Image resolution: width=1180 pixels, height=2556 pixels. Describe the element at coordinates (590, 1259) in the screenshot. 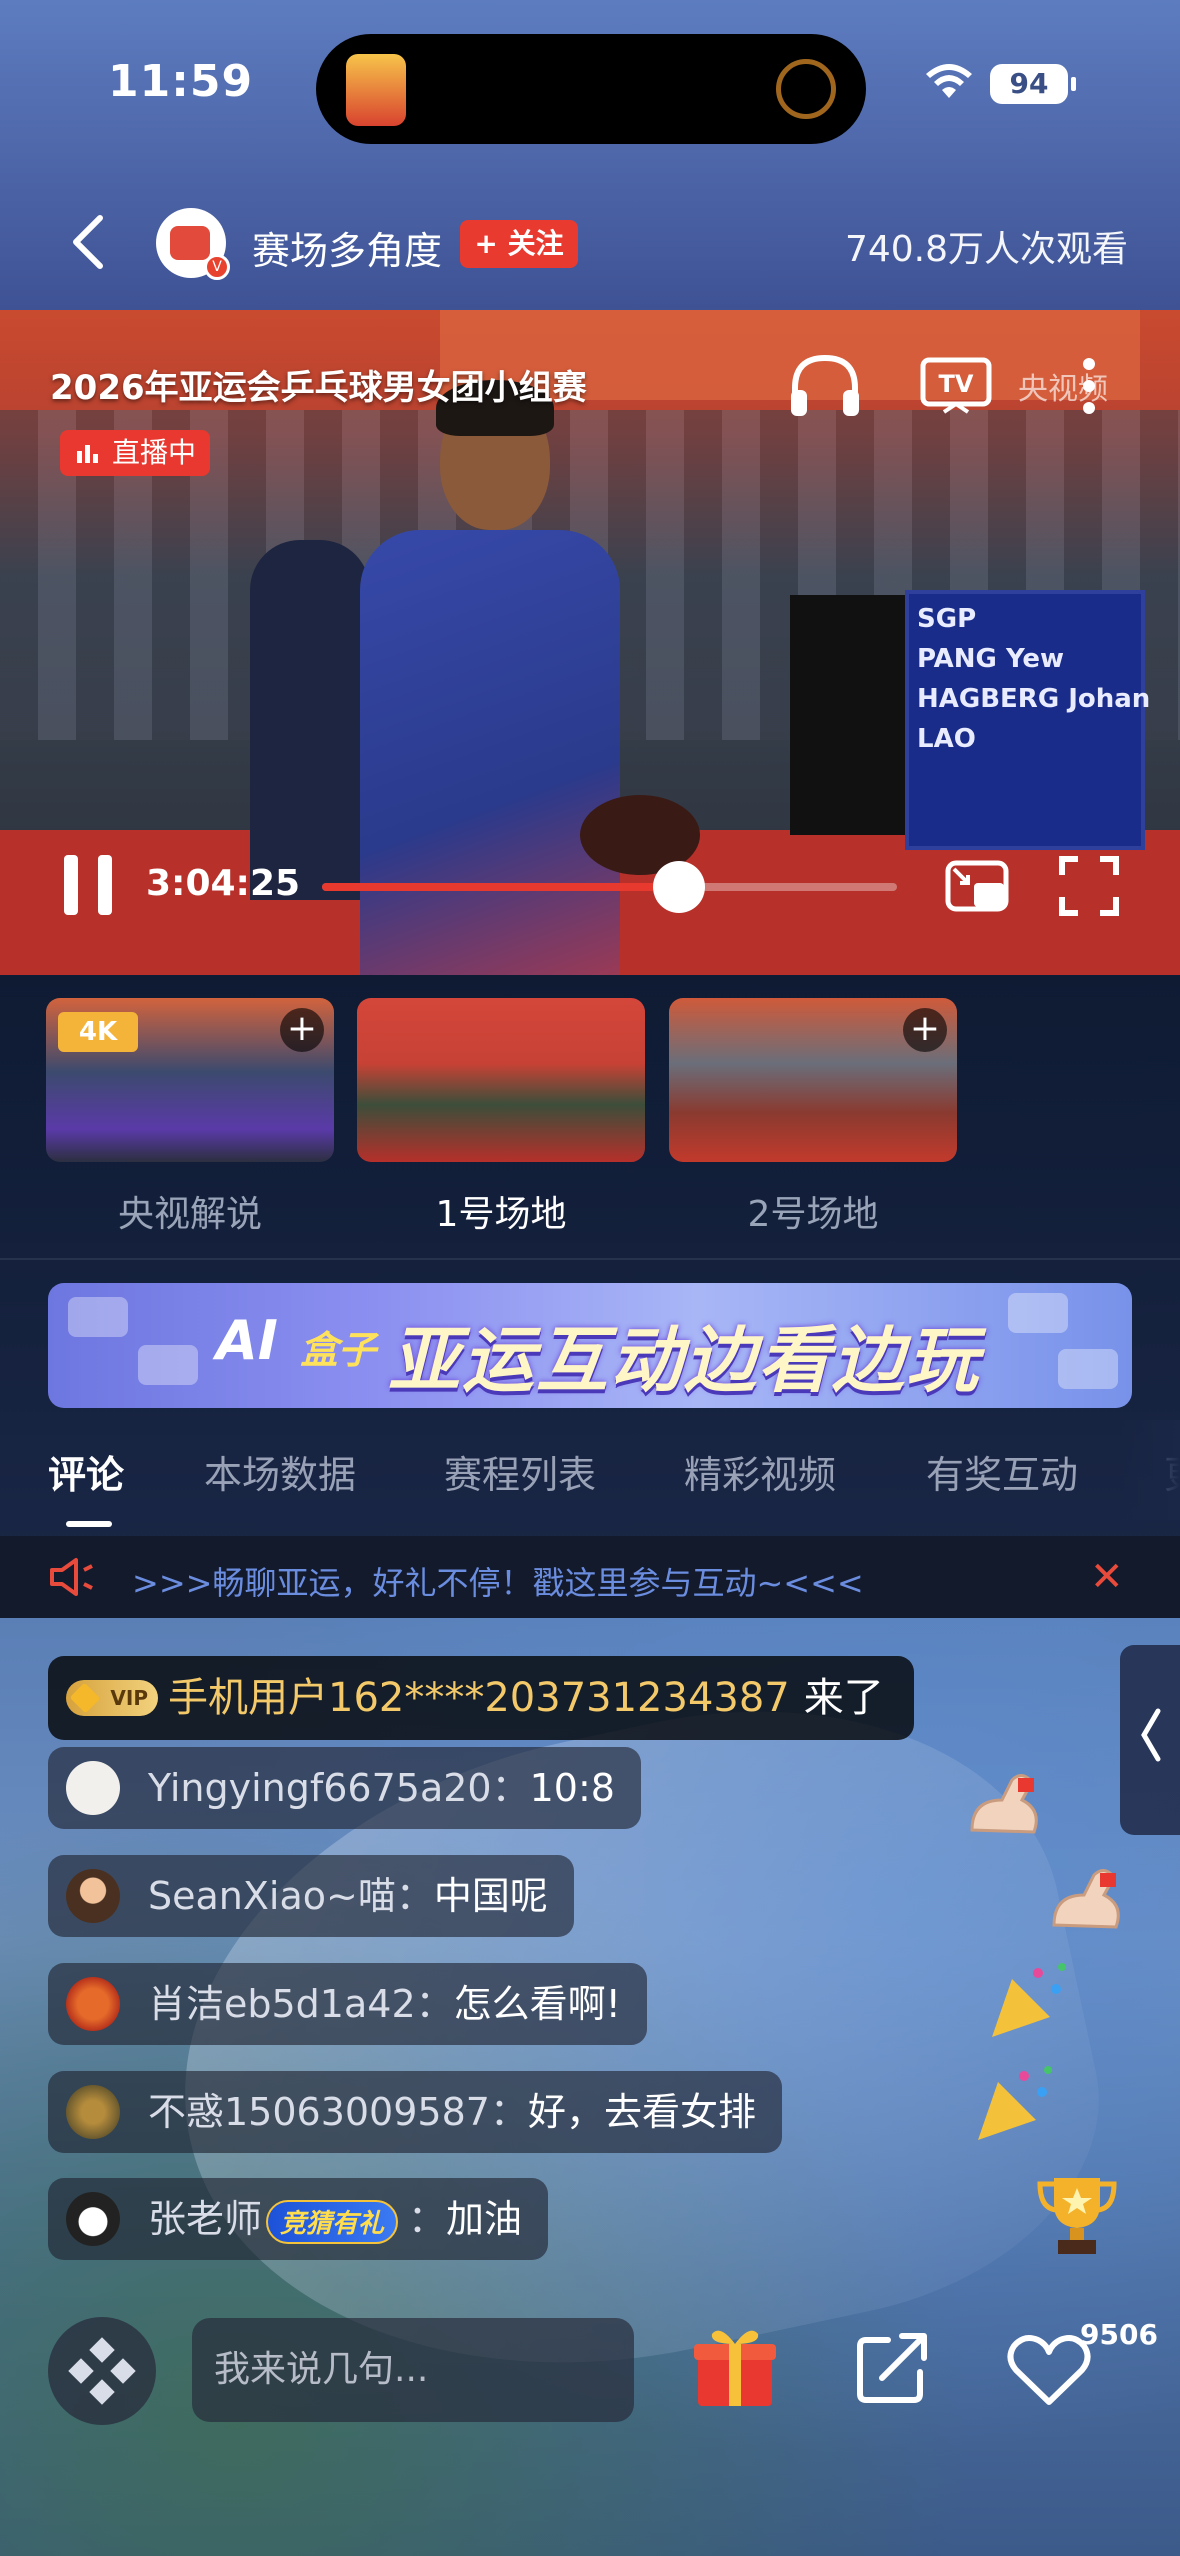

I see `divider` at that location.